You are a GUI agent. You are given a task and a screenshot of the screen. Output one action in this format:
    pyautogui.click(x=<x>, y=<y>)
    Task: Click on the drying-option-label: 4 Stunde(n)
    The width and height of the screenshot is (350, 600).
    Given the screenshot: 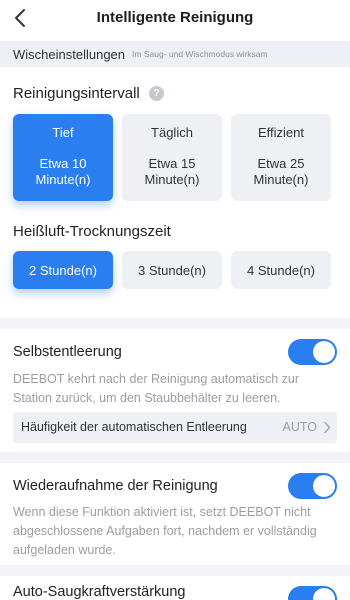 What is the action you would take?
    pyautogui.click(x=281, y=270)
    